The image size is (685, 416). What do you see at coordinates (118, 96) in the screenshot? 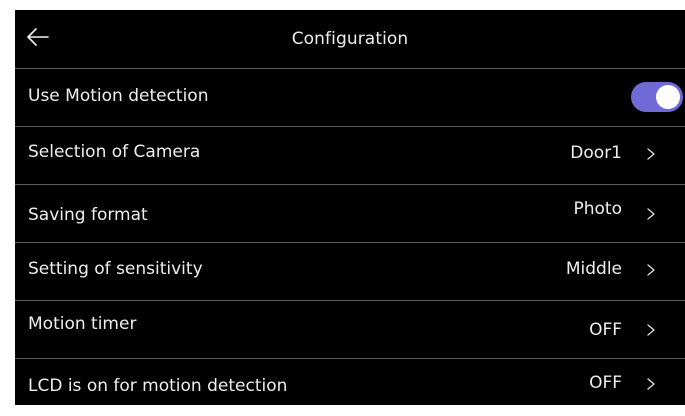
I see `setting-label: Use Motion detection` at bounding box center [118, 96].